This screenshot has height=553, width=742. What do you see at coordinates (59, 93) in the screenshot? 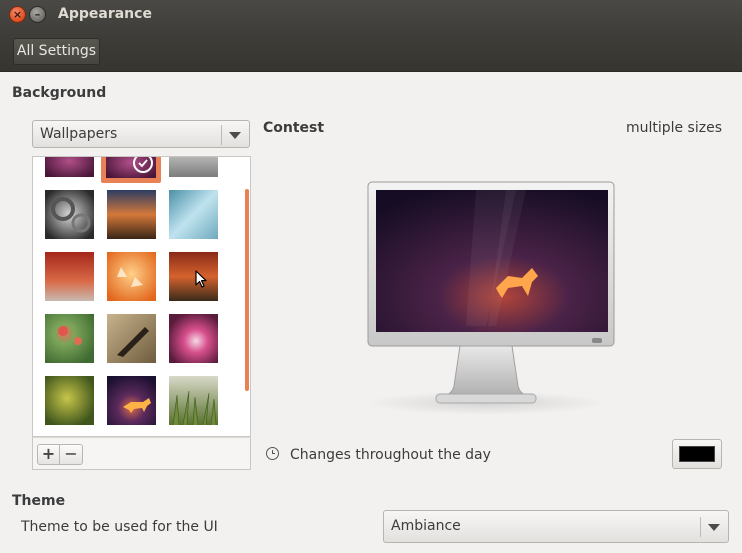
I see `background-heading: Background` at bounding box center [59, 93].